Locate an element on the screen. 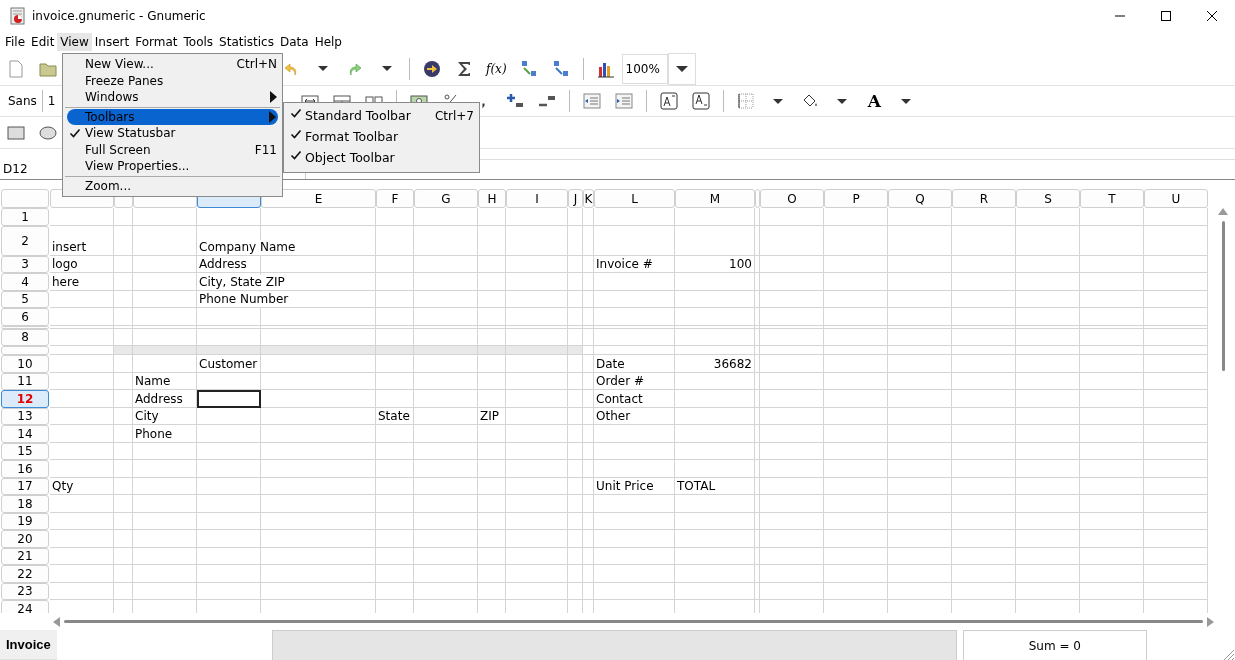 The width and height of the screenshot is (1235, 660). column-header: P is located at coordinates (856, 198).